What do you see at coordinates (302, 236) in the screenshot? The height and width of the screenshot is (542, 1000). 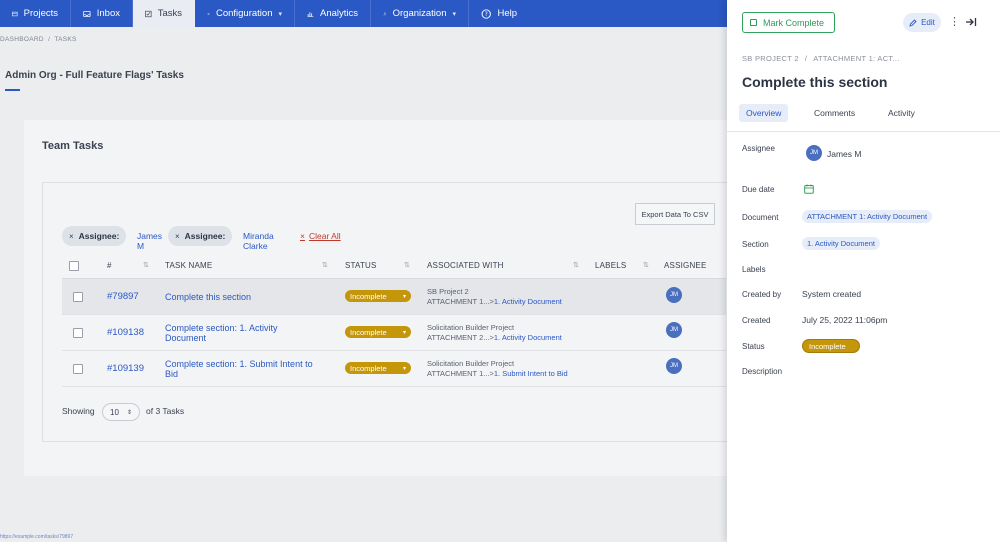 I see `close-icon: ×` at bounding box center [302, 236].